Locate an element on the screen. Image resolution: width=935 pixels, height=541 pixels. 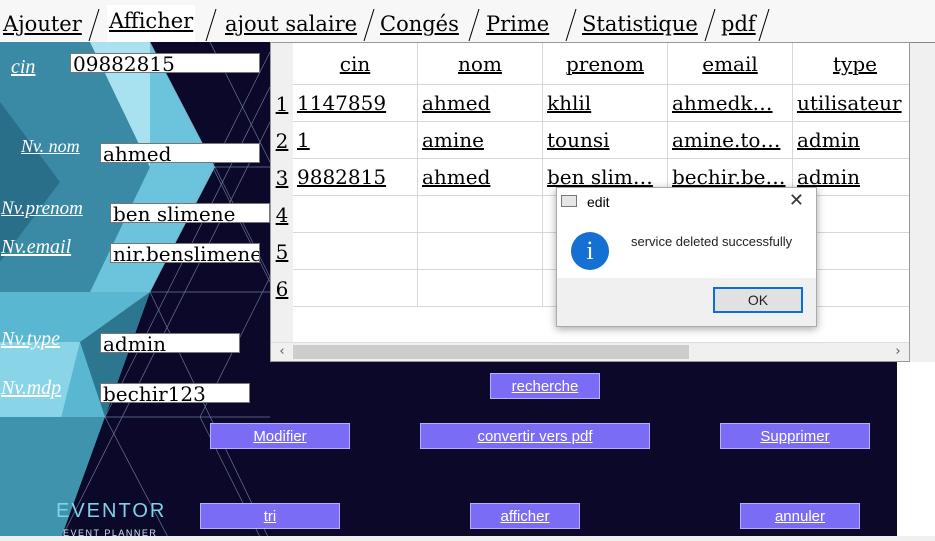
supprimer-button: Supprimer is located at coordinates (795, 436).